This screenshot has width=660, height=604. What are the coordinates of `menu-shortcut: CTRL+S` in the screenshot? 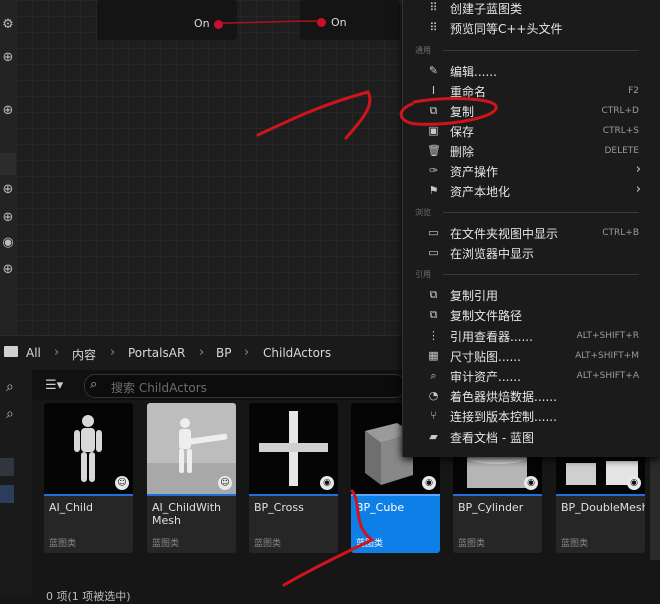 It's located at (620, 131).